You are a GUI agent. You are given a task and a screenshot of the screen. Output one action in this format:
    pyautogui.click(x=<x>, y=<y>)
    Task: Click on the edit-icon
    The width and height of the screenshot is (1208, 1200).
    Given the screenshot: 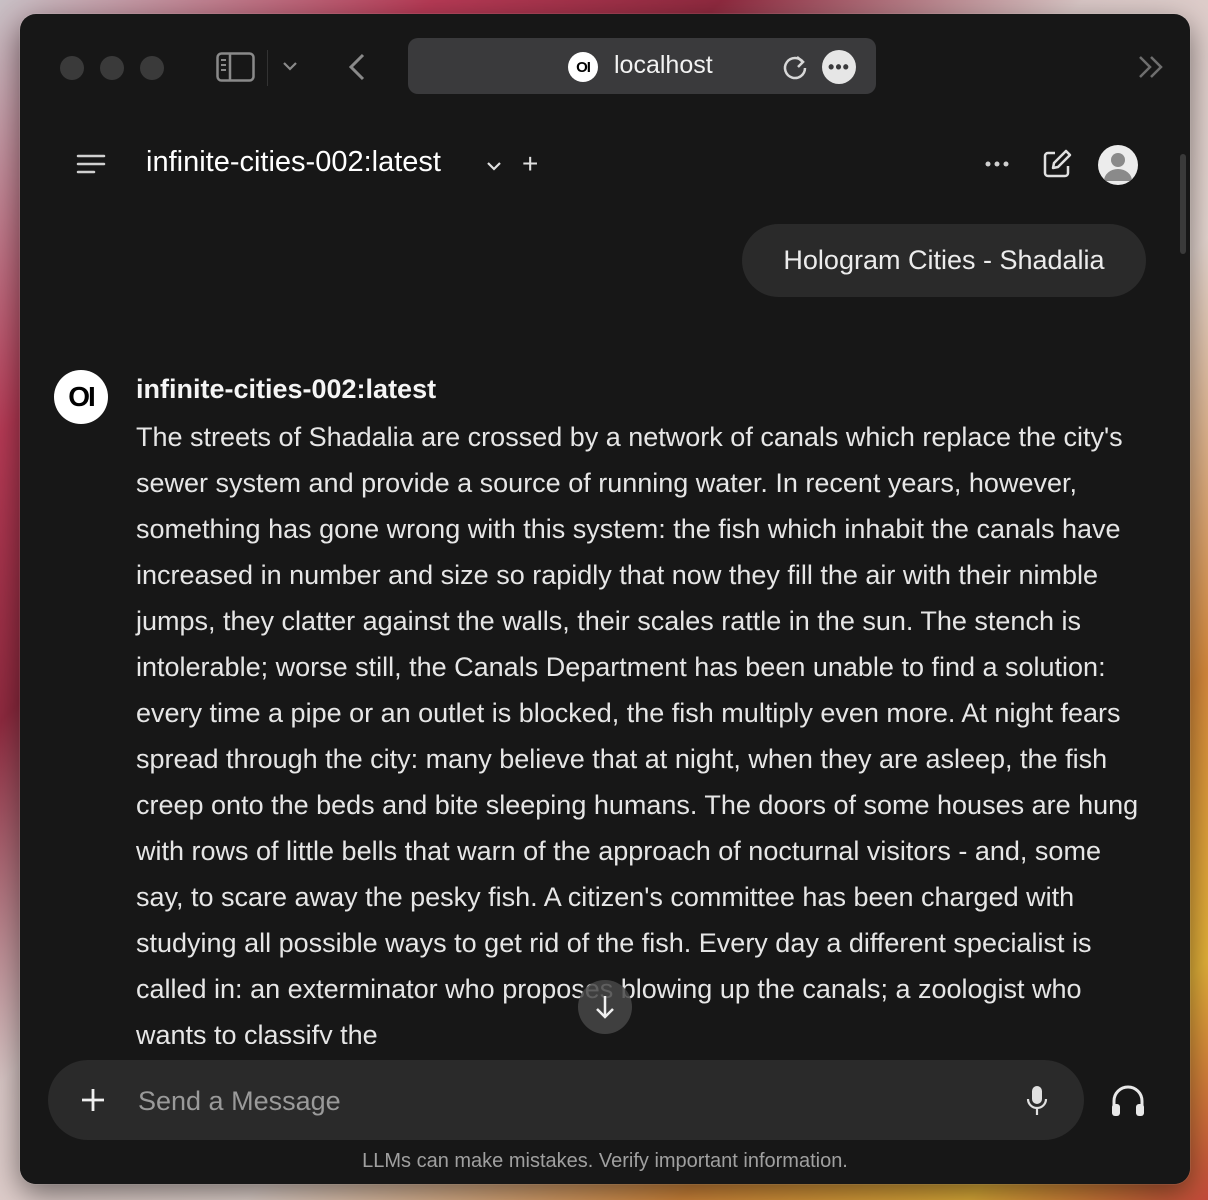 What is the action you would take?
    pyautogui.click(x=1057, y=164)
    